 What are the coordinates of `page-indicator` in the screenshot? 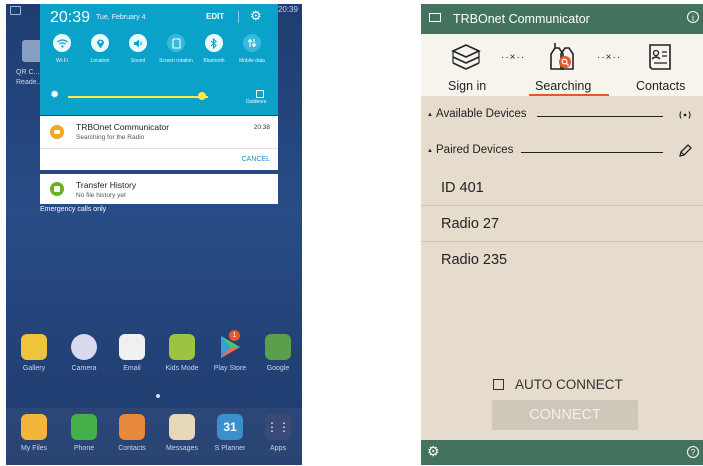 It's located at (158, 396).